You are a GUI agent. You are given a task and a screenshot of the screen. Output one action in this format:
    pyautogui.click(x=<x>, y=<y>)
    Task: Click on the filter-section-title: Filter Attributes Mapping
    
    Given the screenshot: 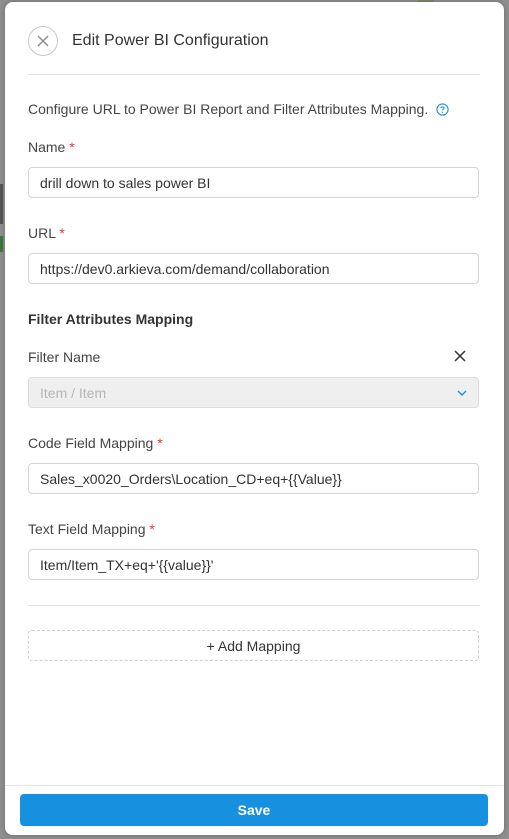 What is the action you would take?
    pyautogui.click(x=111, y=319)
    